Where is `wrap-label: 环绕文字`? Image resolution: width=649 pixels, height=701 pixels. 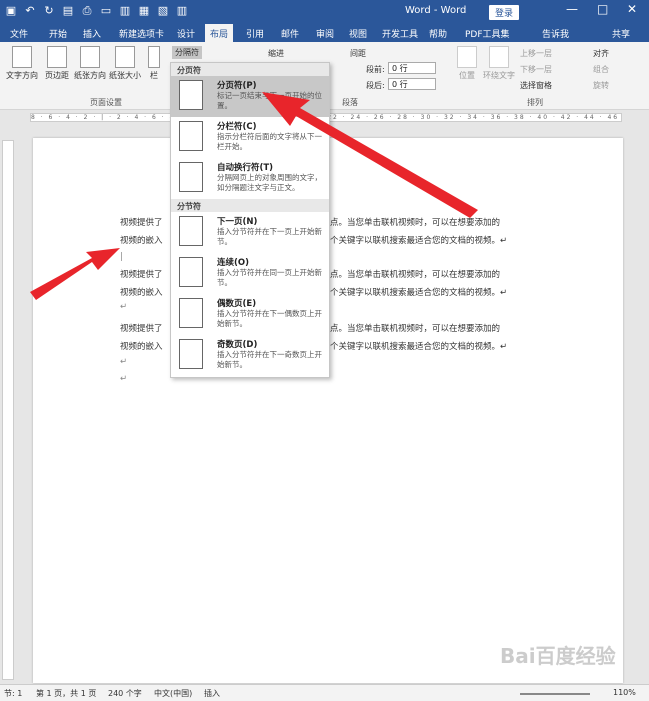
wrap-label: 环绕文字 is located at coordinates (499, 75).